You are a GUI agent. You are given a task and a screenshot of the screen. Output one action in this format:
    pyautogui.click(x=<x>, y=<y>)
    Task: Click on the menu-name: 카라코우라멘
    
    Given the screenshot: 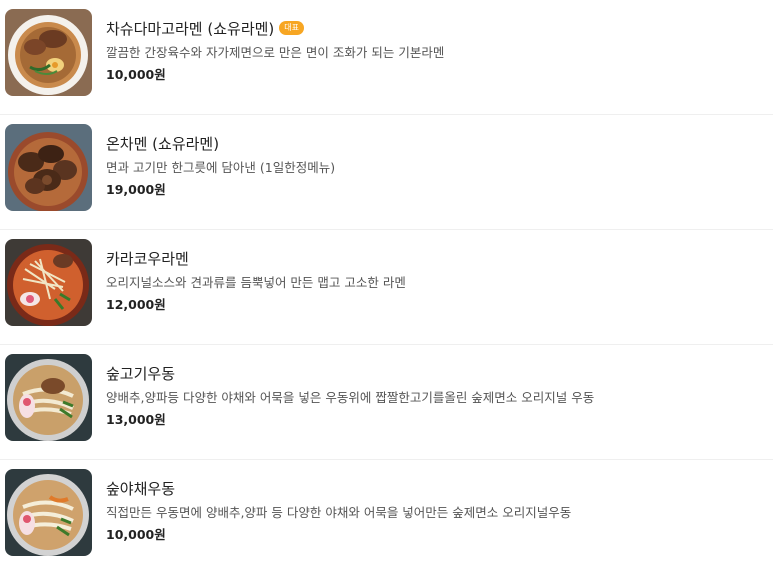 What is the action you would take?
    pyautogui.click(x=147, y=258)
    